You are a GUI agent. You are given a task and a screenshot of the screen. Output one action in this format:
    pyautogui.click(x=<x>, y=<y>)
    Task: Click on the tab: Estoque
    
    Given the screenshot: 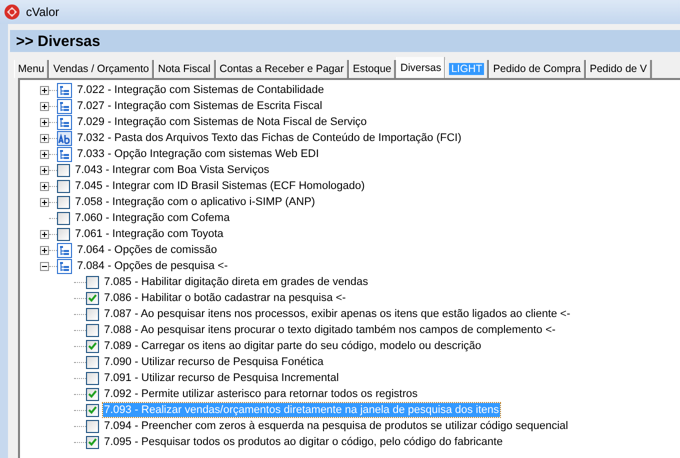 What is the action you would take?
    pyautogui.click(x=372, y=69)
    